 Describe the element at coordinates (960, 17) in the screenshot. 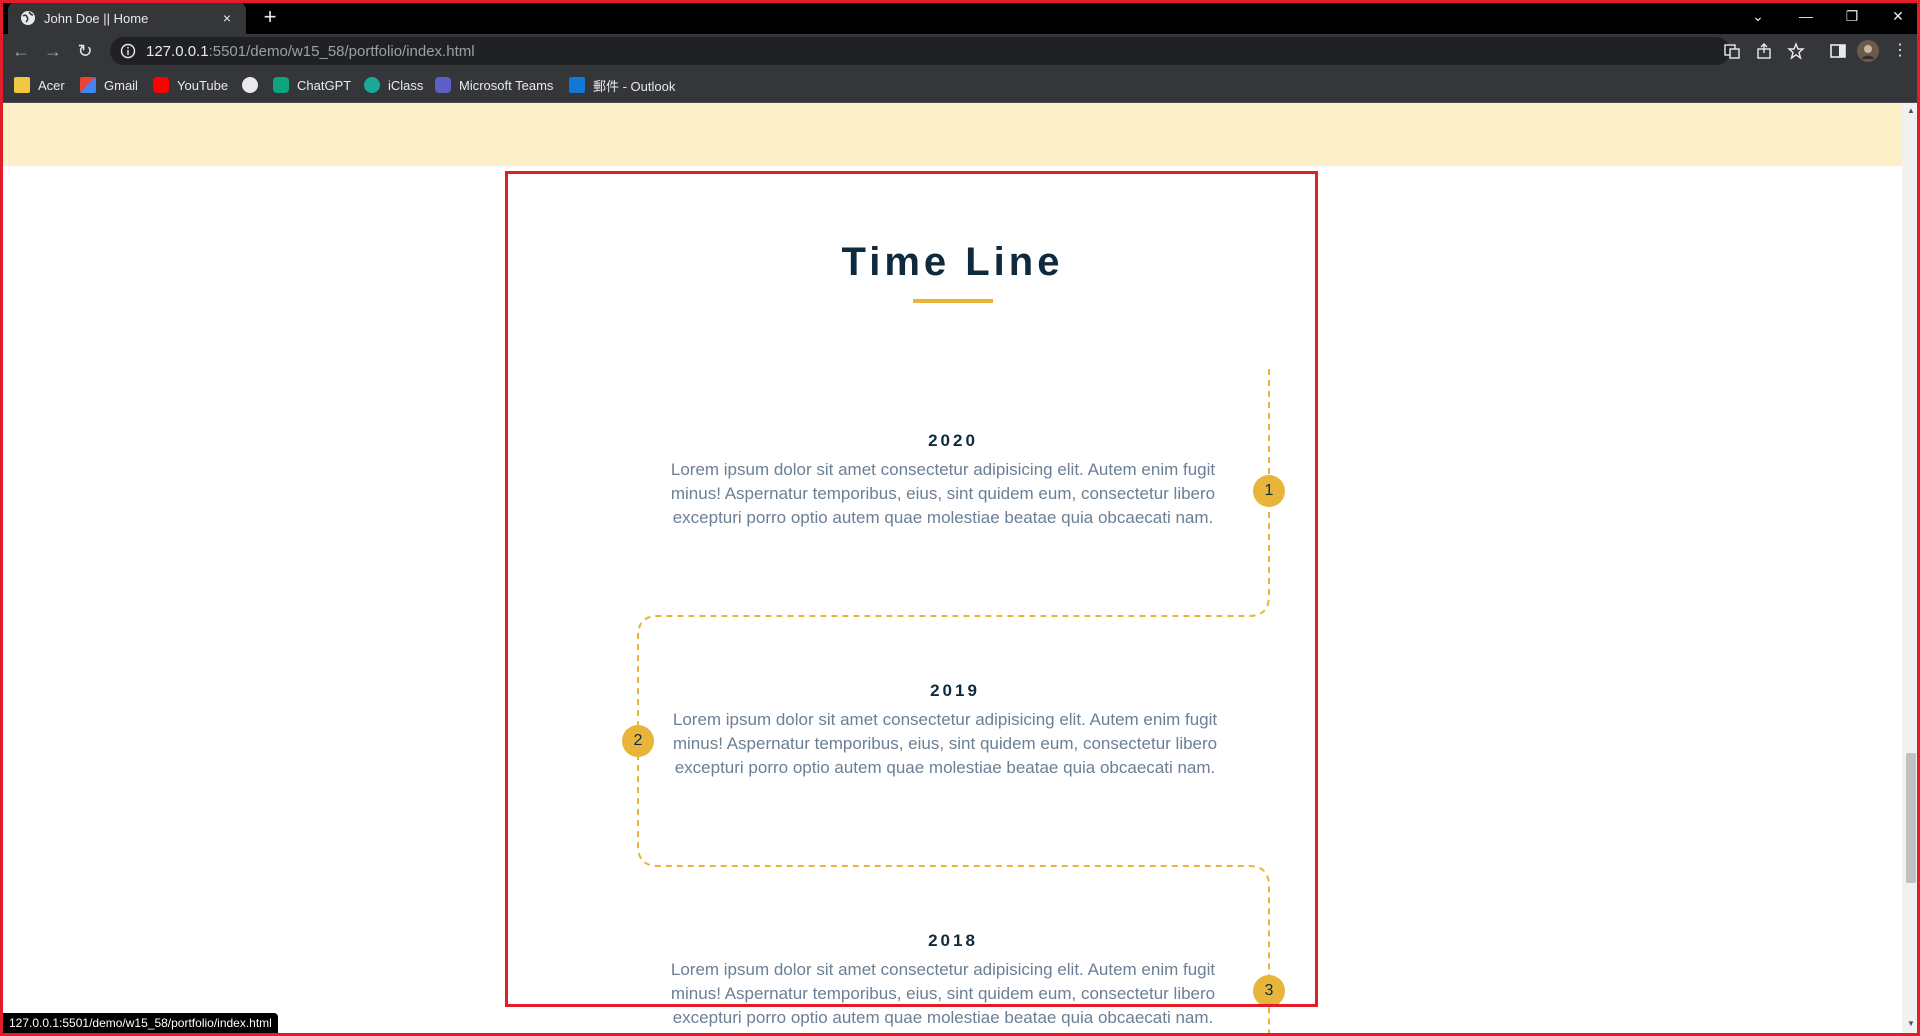

I see `tab-strip: John Doe || Home × + ⌄ — ❐ ✕` at that location.